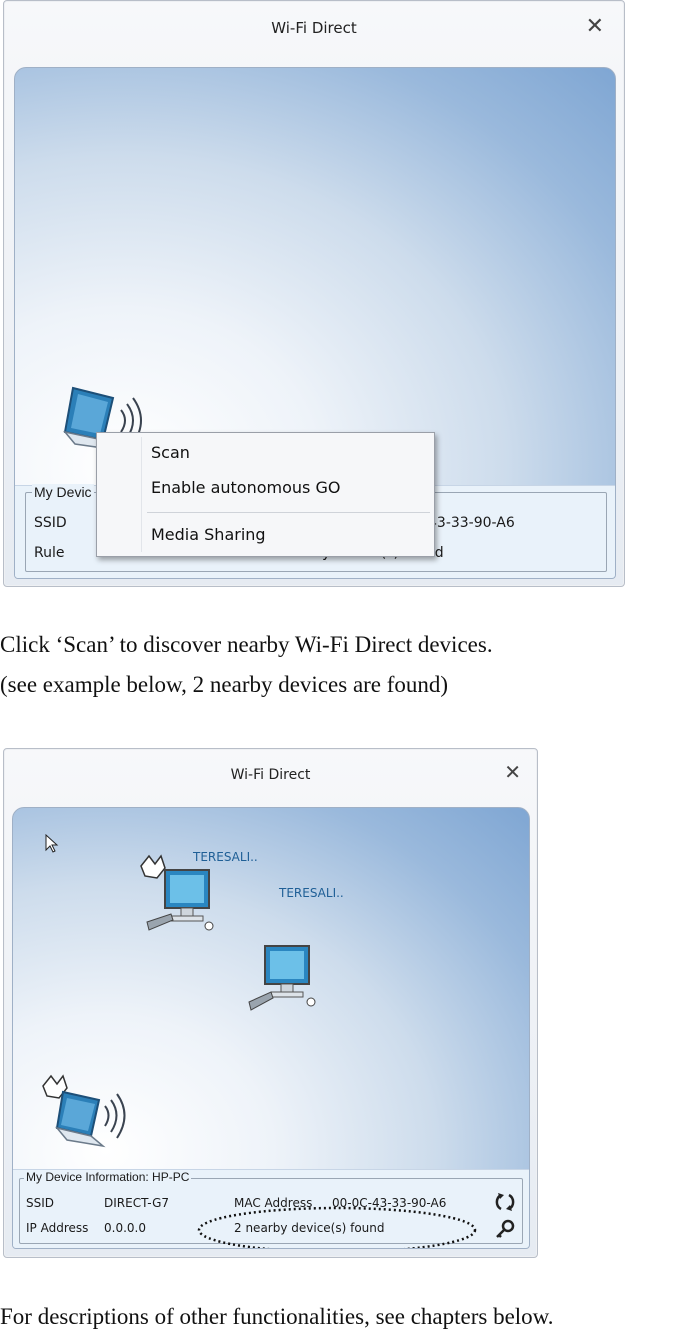  Describe the element at coordinates (52, 843) in the screenshot. I see `mouse-cursor-icon` at that location.